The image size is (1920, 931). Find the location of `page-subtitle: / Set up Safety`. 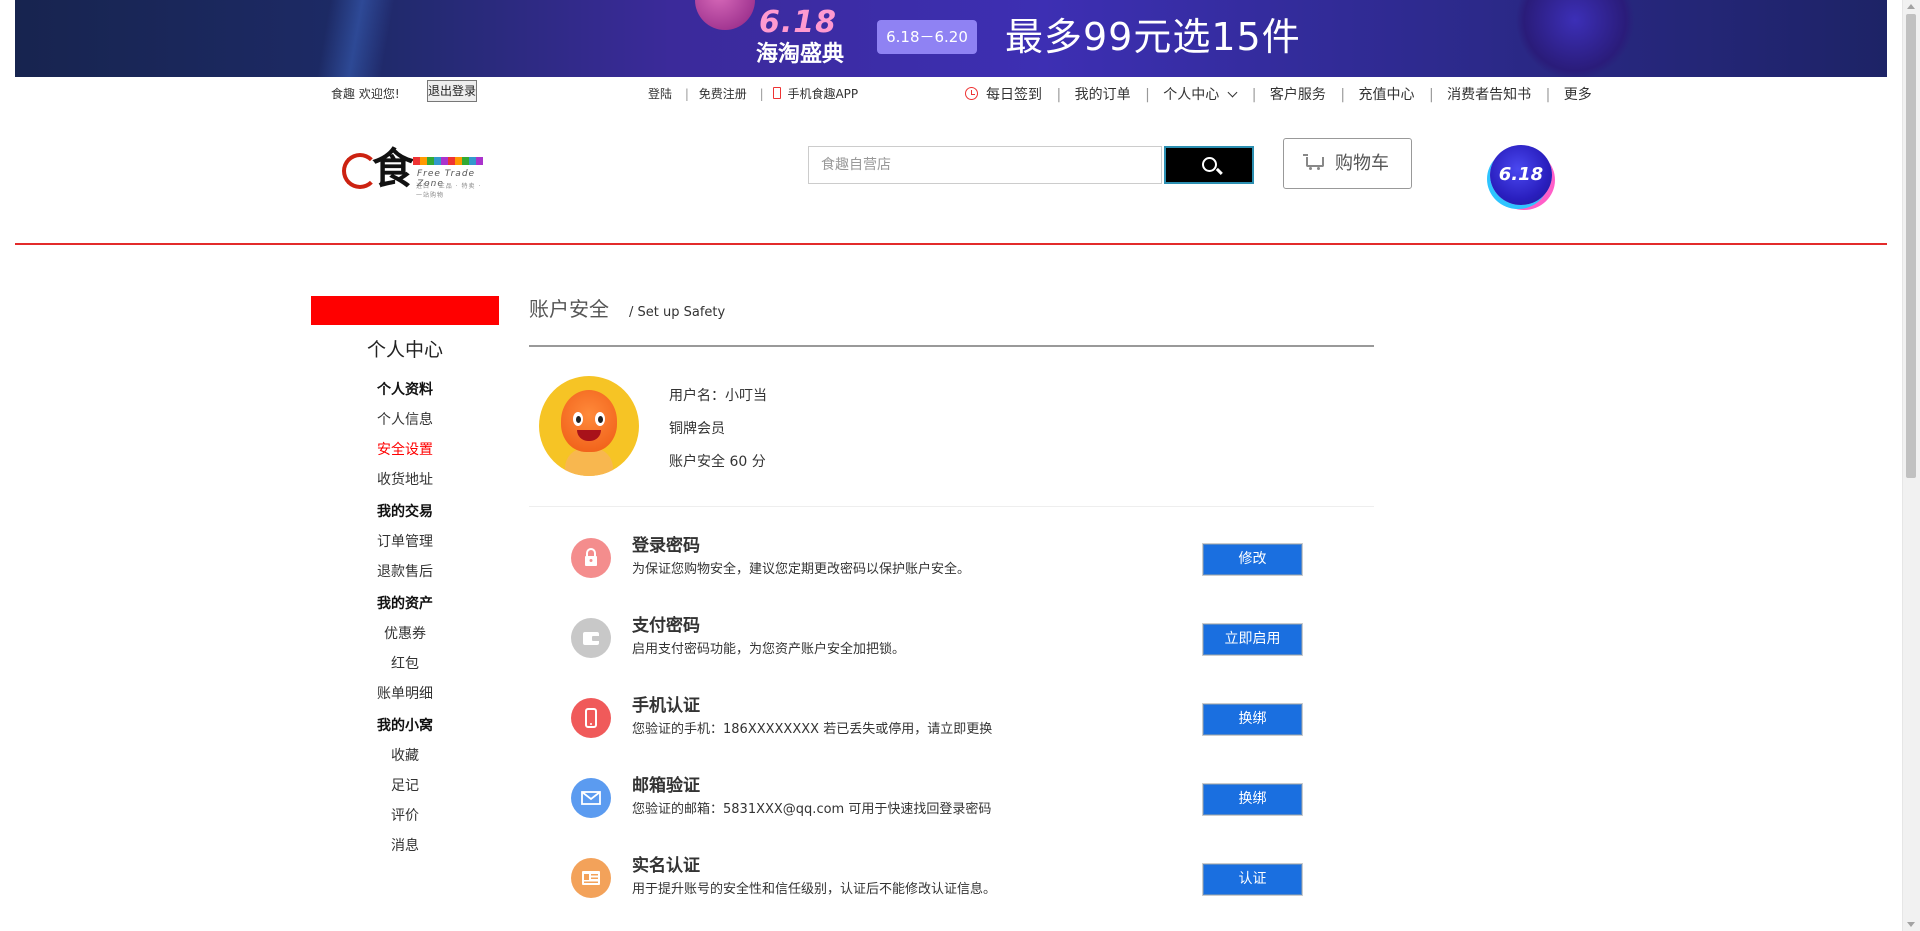

page-subtitle: / Set up Safety is located at coordinates (677, 312).